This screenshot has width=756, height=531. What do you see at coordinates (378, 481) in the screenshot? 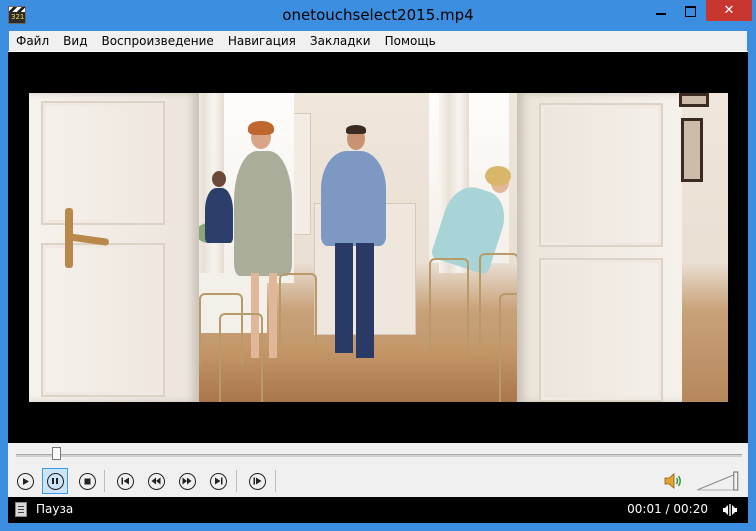
I see `playback-controls` at bounding box center [378, 481].